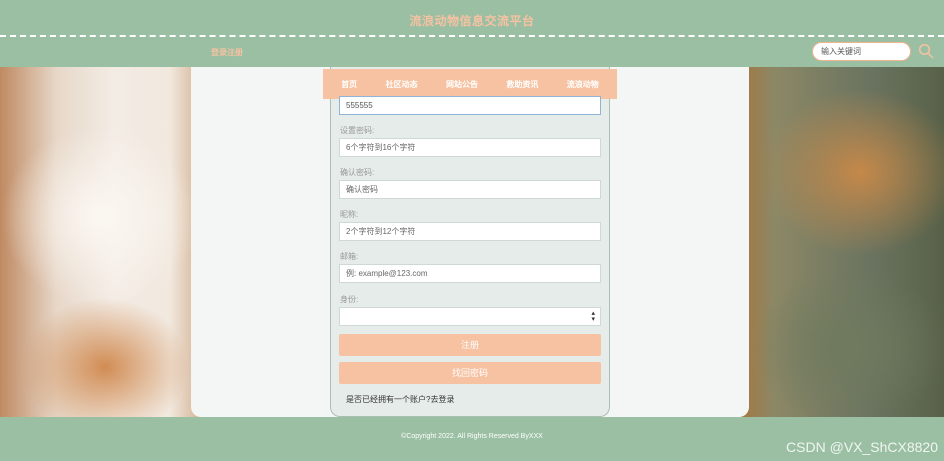  What do you see at coordinates (861, 51) in the screenshot?
I see `search-input` at bounding box center [861, 51].